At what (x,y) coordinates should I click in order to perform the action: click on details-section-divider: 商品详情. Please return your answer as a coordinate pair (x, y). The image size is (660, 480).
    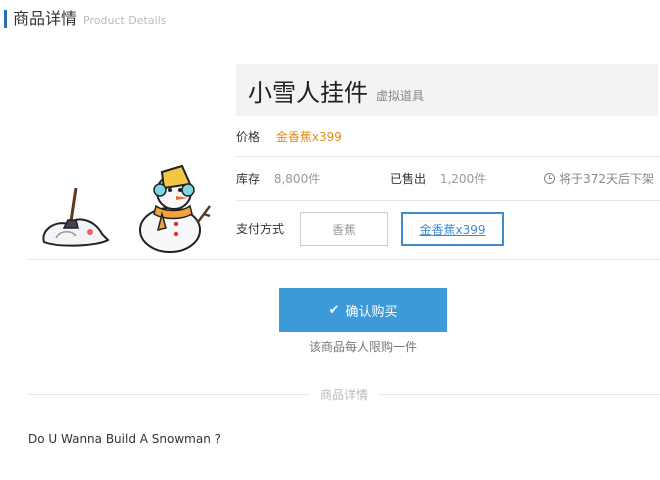
    Looking at the image, I should click on (344, 394).